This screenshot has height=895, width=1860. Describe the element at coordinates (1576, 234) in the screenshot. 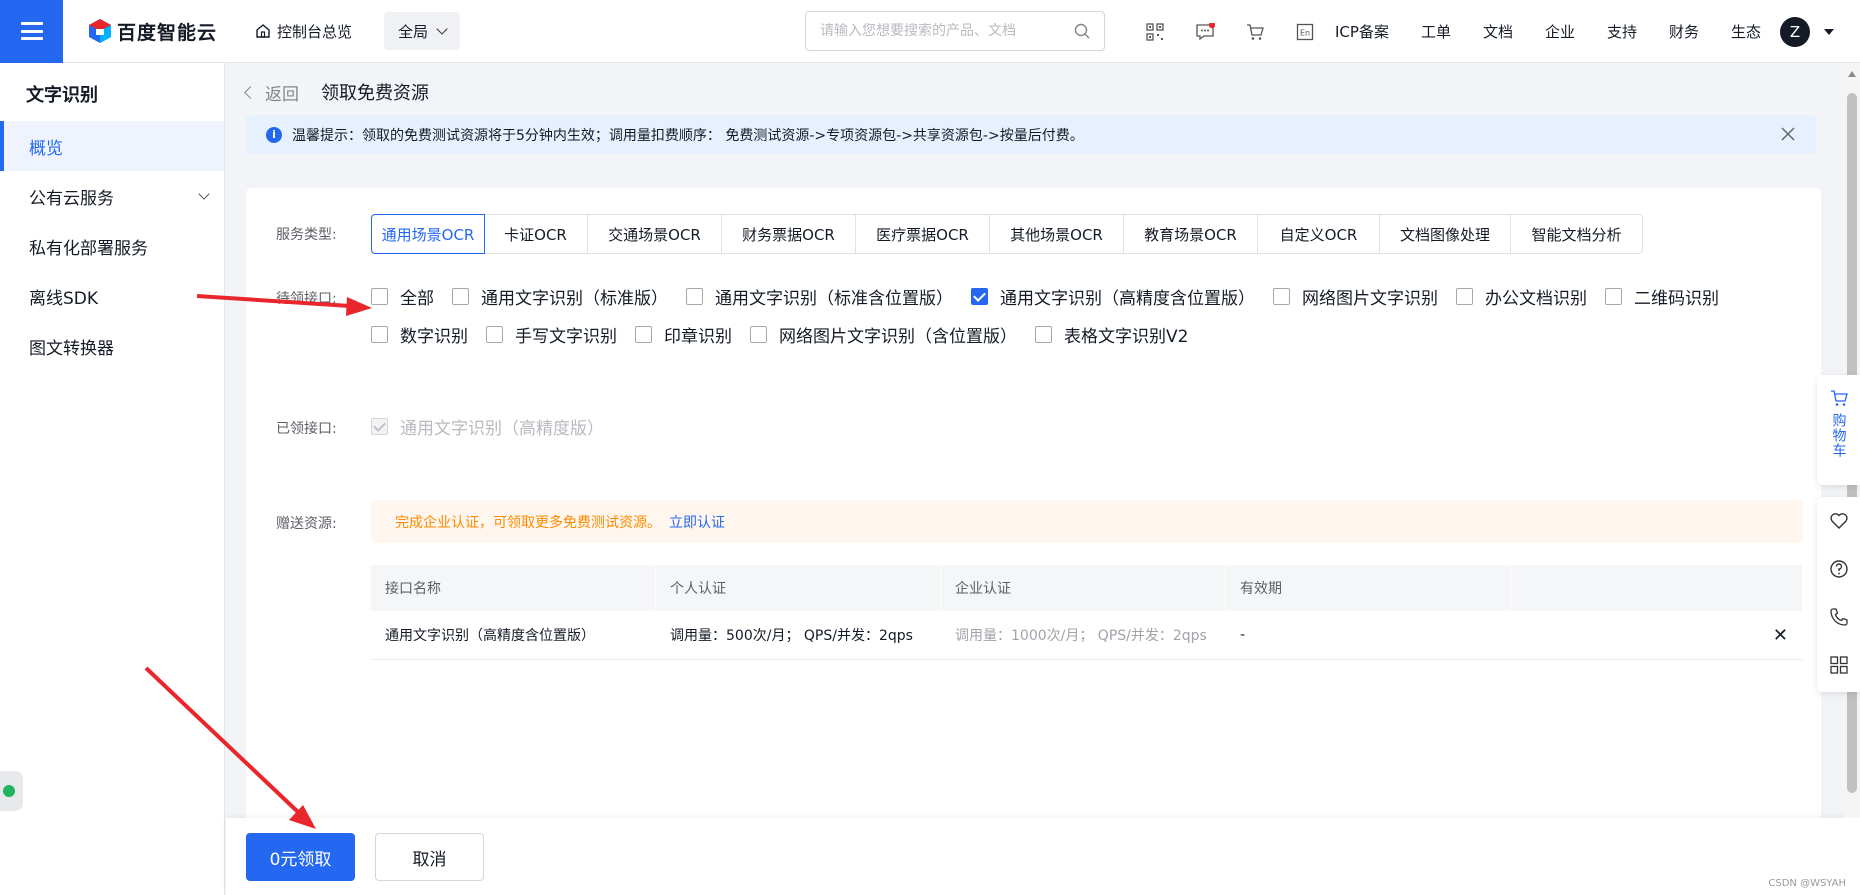

I see `tab-smart-doc: 智能文档分析` at that location.